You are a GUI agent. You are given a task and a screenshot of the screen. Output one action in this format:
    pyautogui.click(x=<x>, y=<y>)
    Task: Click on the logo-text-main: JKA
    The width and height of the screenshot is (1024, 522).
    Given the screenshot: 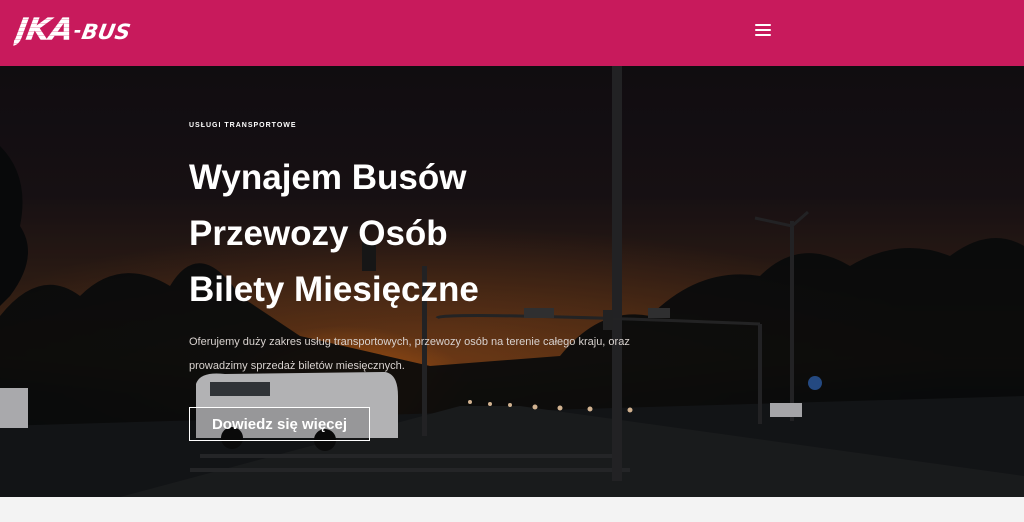 What is the action you would take?
    pyautogui.click(x=44, y=30)
    